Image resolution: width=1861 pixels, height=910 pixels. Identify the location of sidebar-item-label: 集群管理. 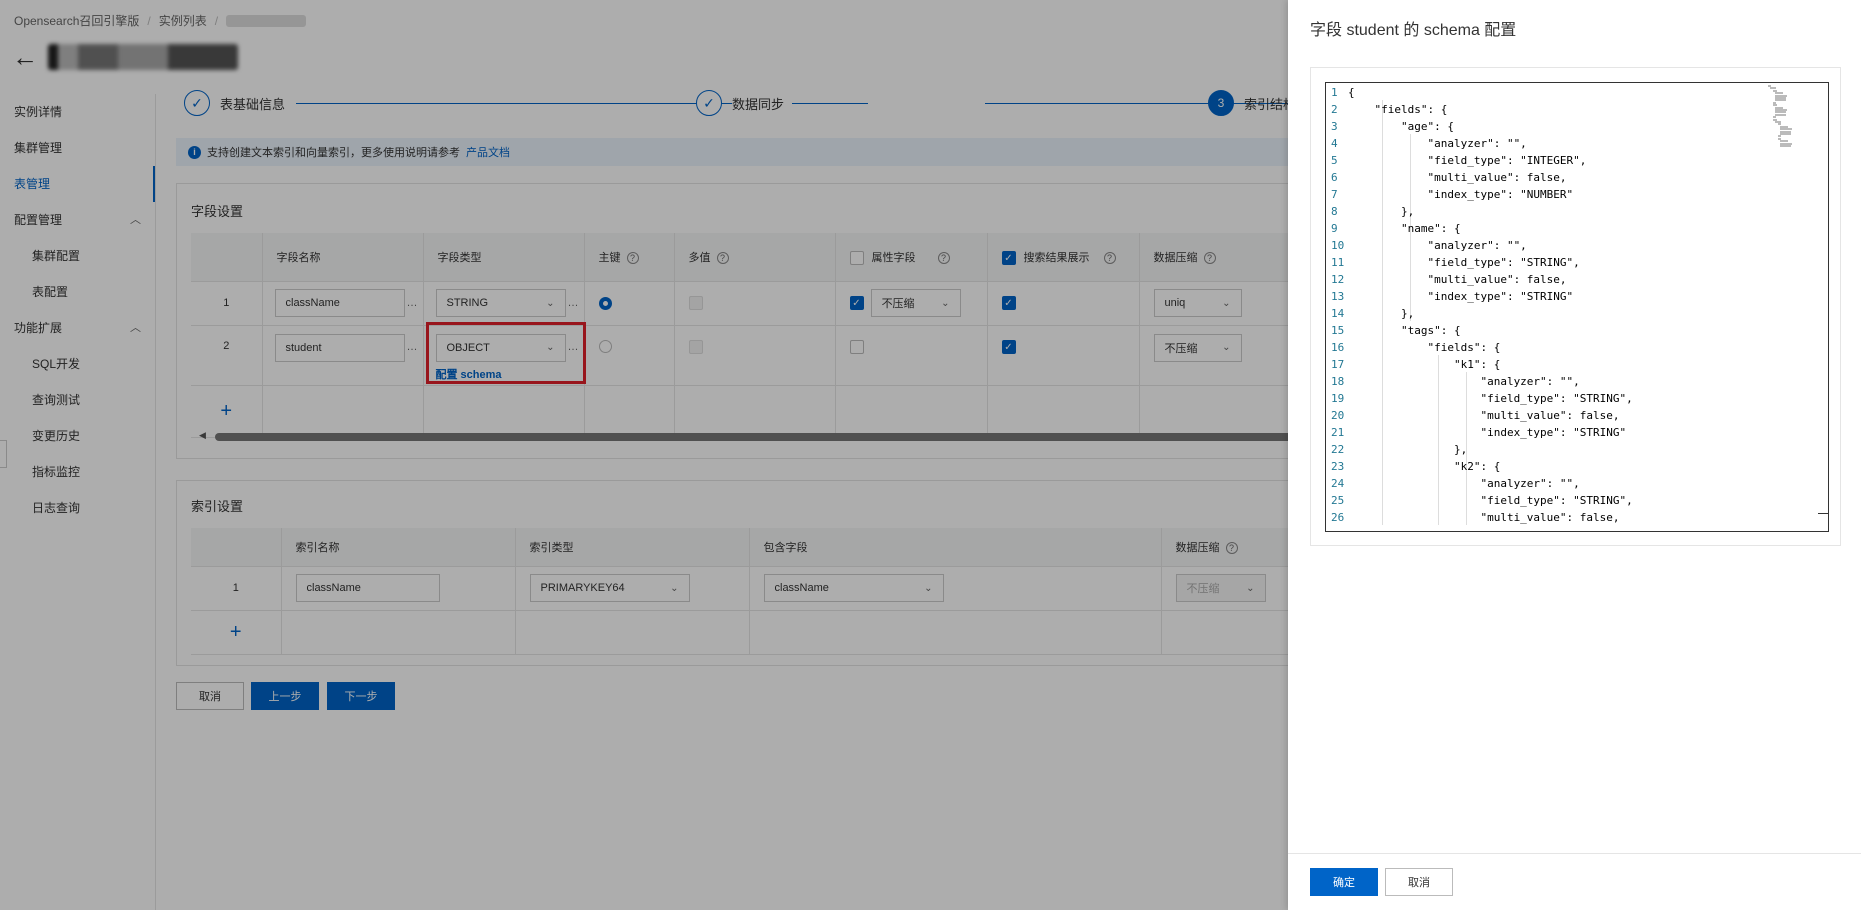
(38, 148).